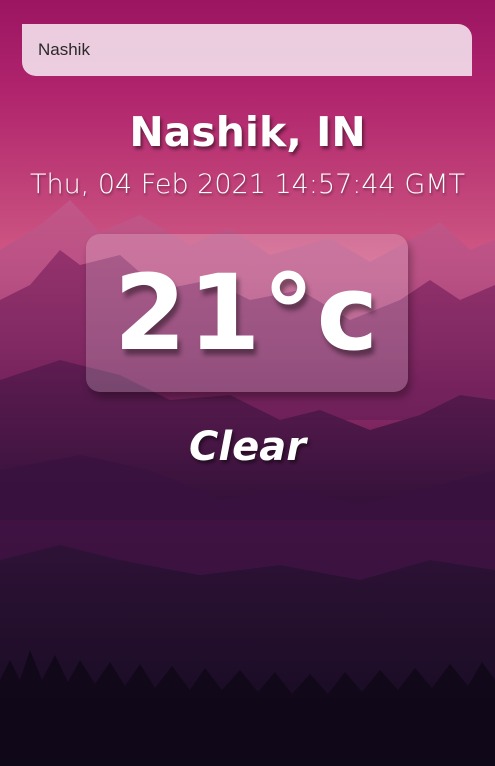 Image resolution: width=495 pixels, height=766 pixels. I want to click on temperature-card: 21°c, so click(247, 313).